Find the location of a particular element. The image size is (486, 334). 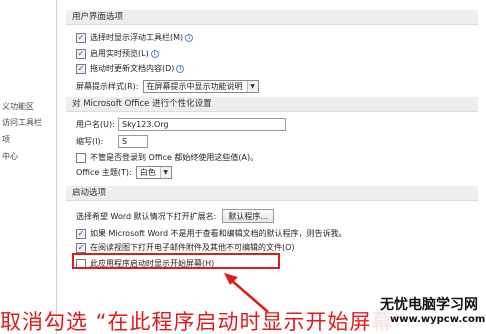

watermark: 无忧电脑学习网 www.wypcw.com is located at coordinates (429, 312).